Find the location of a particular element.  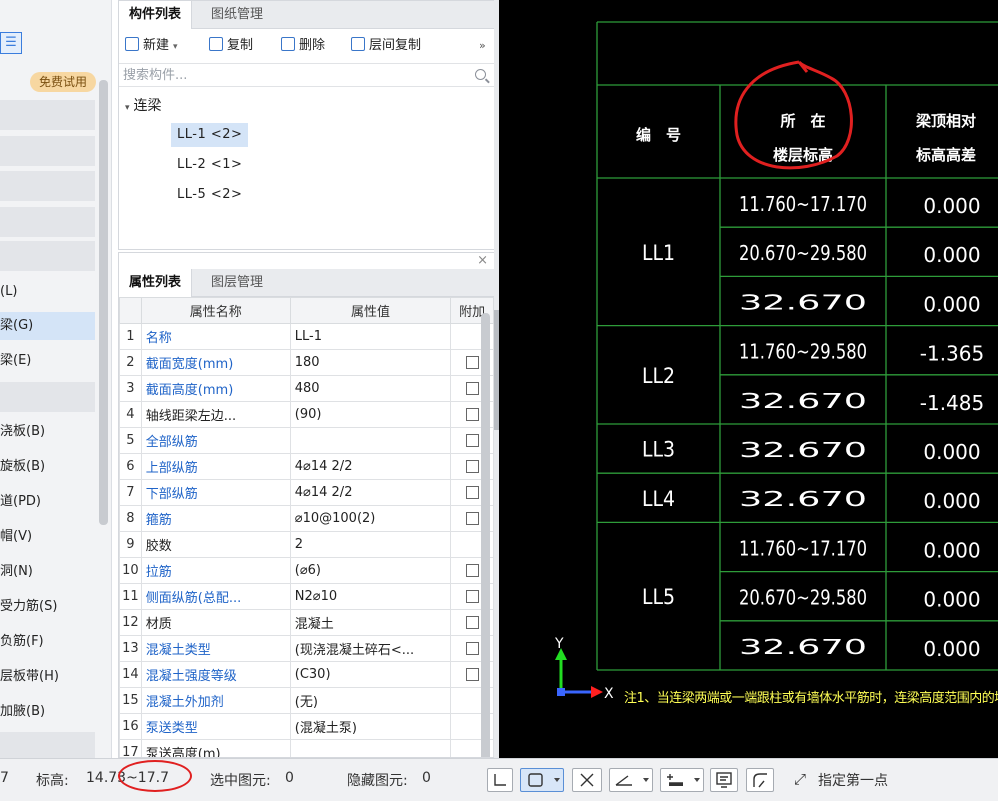

tree-item-selected: LL-1 <2> is located at coordinates (210, 135).